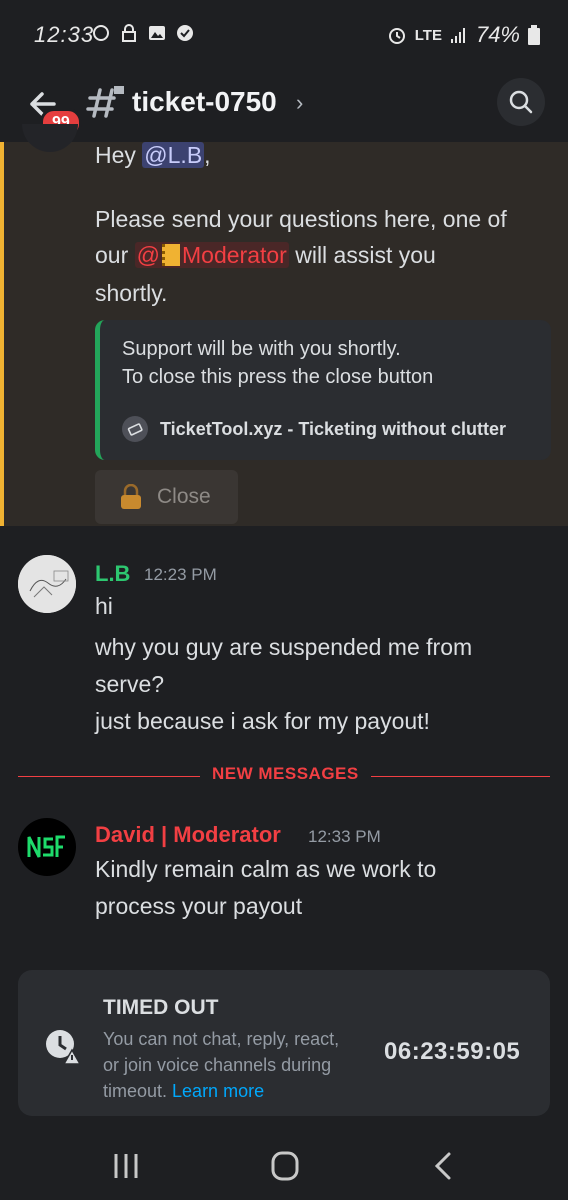 Image resolution: width=568 pixels, height=1200 pixels. Describe the element at coordinates (457, 35) in the screenshot. I see `signal-icon` at that location.